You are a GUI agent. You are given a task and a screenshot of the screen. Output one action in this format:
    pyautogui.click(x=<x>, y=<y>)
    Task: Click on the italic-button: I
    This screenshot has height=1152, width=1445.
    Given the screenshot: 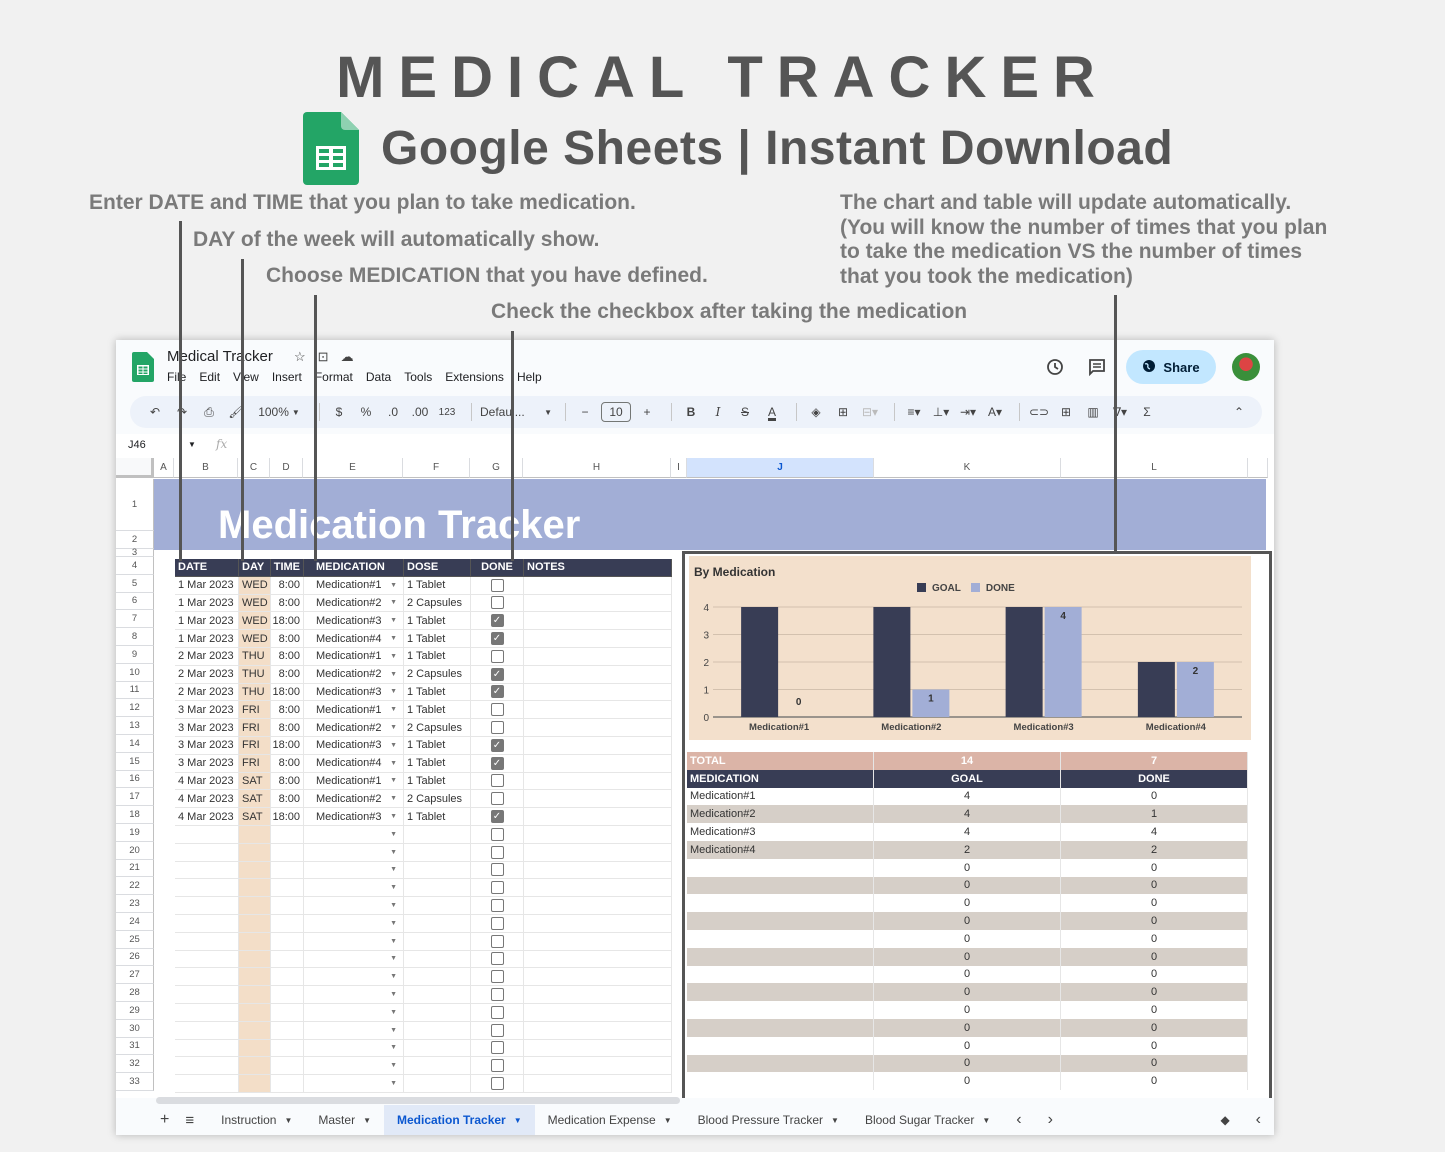 What is the action you would take?
    pyautogui.click(x=718, y=412)
    